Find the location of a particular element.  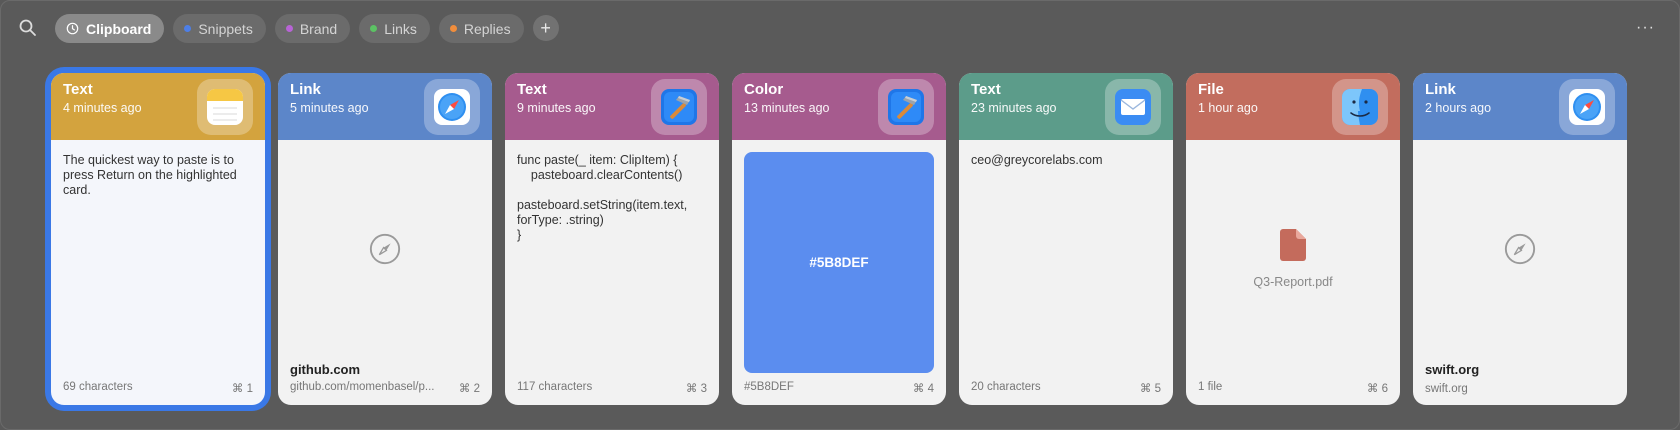

tab-clipboard: Clipboard is located at coordinates (110, 28).